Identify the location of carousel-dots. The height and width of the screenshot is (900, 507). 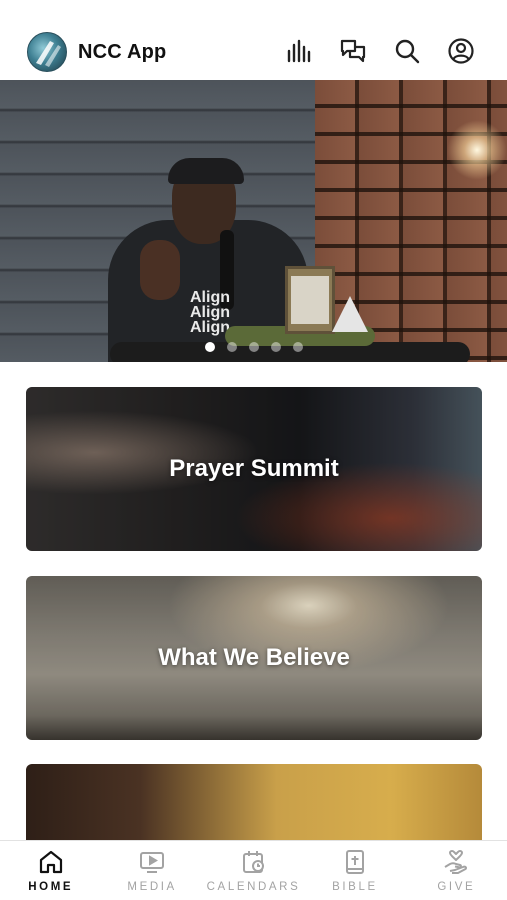
(253, 347).